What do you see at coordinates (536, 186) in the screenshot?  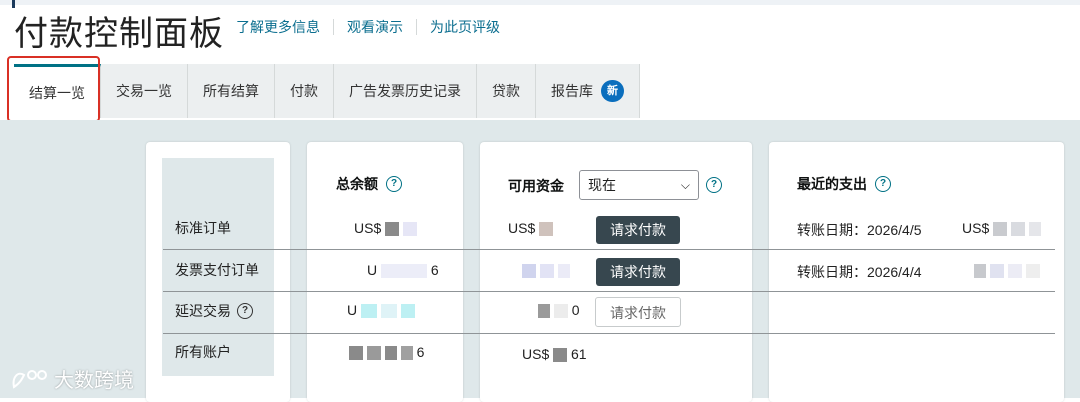 I see `available-funds-title: 可用资金` at bounding box center [536, 186].